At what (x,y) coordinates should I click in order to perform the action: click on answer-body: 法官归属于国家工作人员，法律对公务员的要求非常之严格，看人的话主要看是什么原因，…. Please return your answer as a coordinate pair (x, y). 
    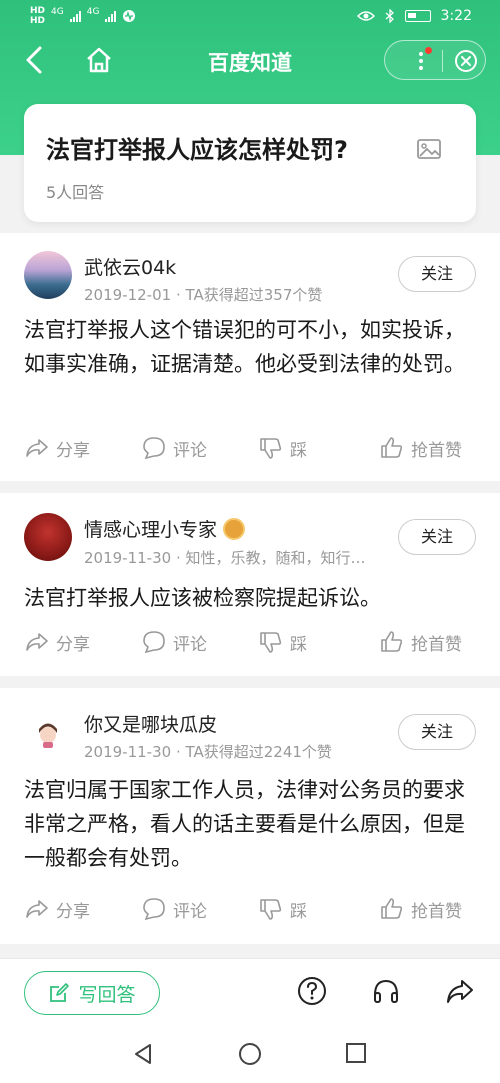
    Looking at the image, I should click on (244, 824).